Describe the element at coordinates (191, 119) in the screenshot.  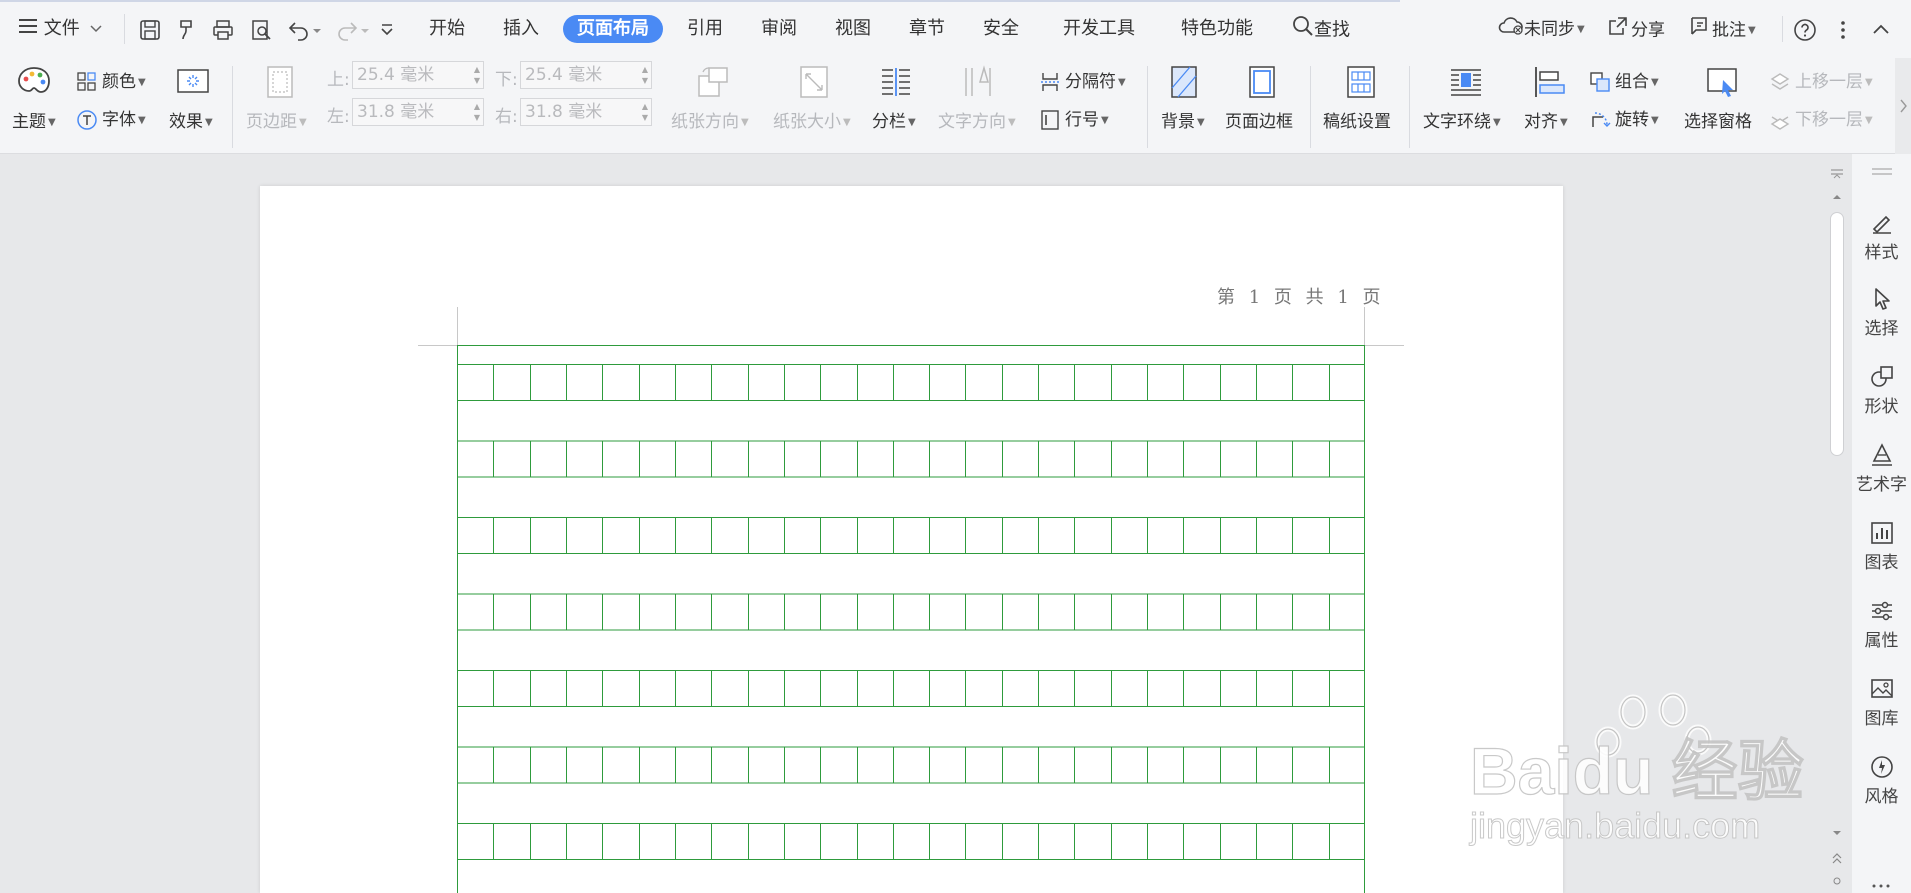
I see `effects-button: 效果 ▼` at that location.